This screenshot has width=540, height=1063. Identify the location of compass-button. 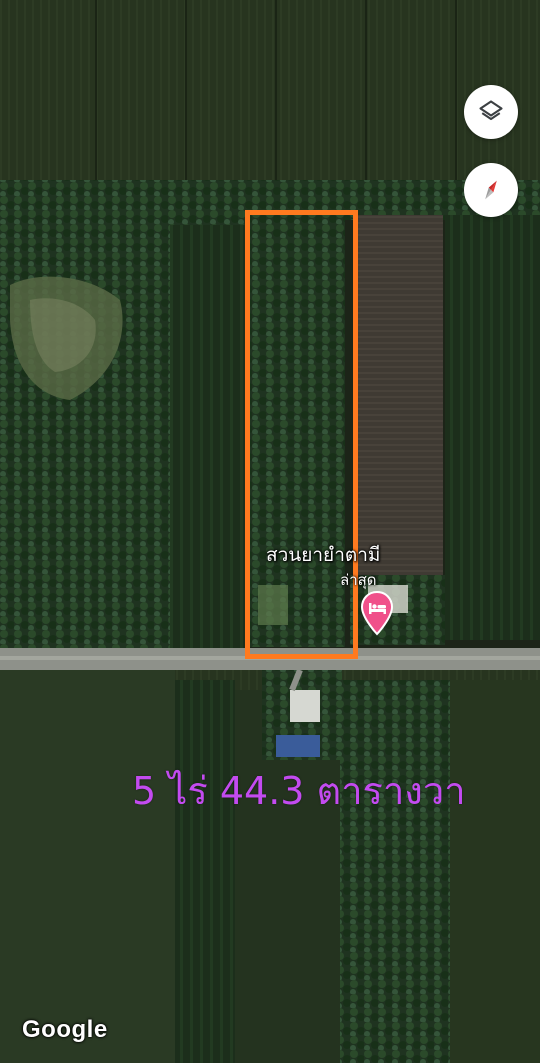
(491, 190).